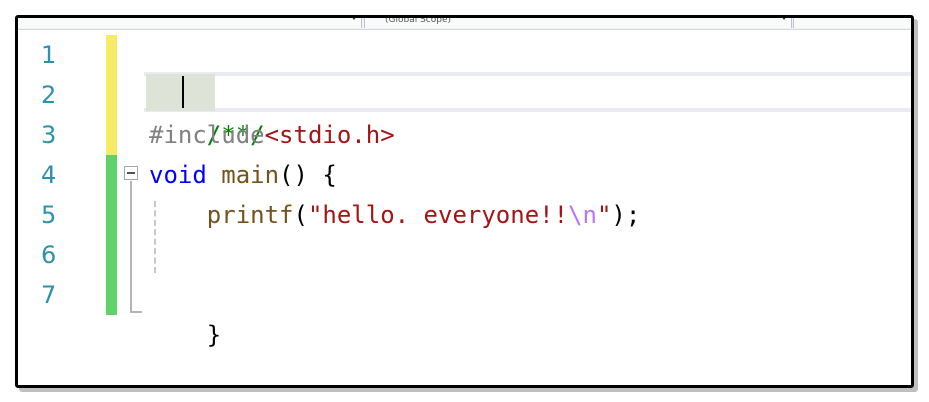  What do you see at coordinates (604, 215) in the screenshot?
I see `string-literal-end: "` at bounding box center [604, 215].